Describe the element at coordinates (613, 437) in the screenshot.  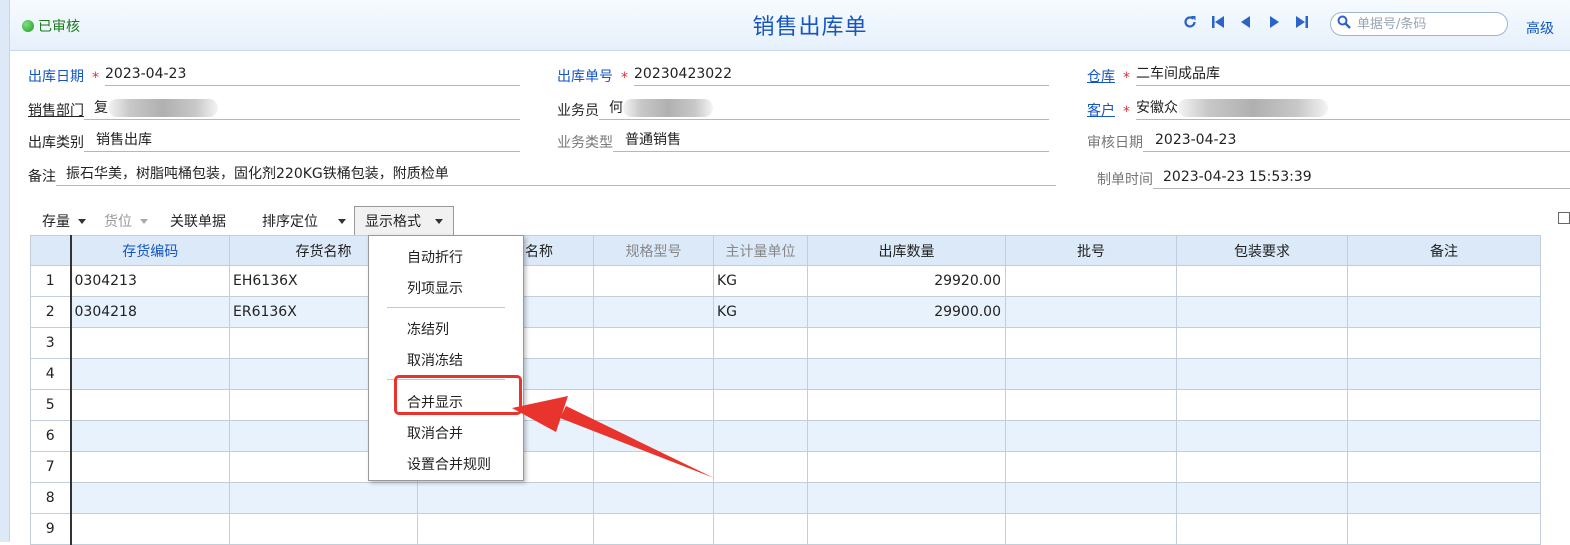
I see `annotation-arrow` at that location.